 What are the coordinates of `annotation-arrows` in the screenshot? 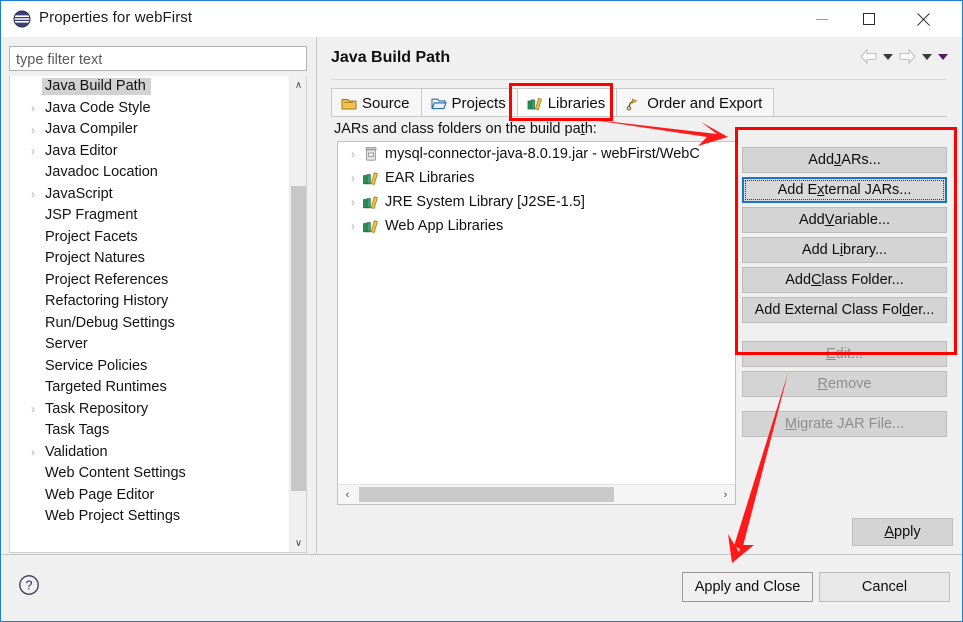 It's located at (687, 341).